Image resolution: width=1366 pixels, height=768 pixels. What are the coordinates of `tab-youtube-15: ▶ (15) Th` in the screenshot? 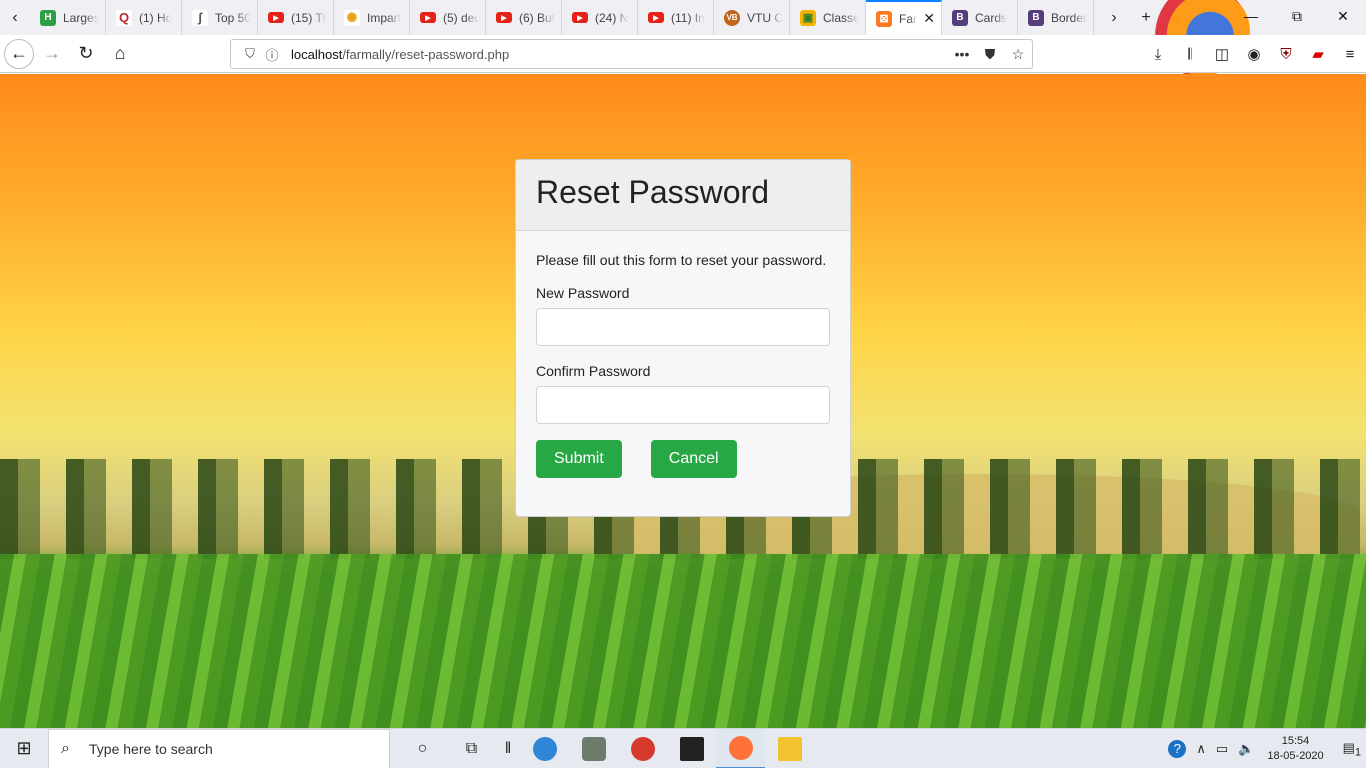 It's located at (296, 17).